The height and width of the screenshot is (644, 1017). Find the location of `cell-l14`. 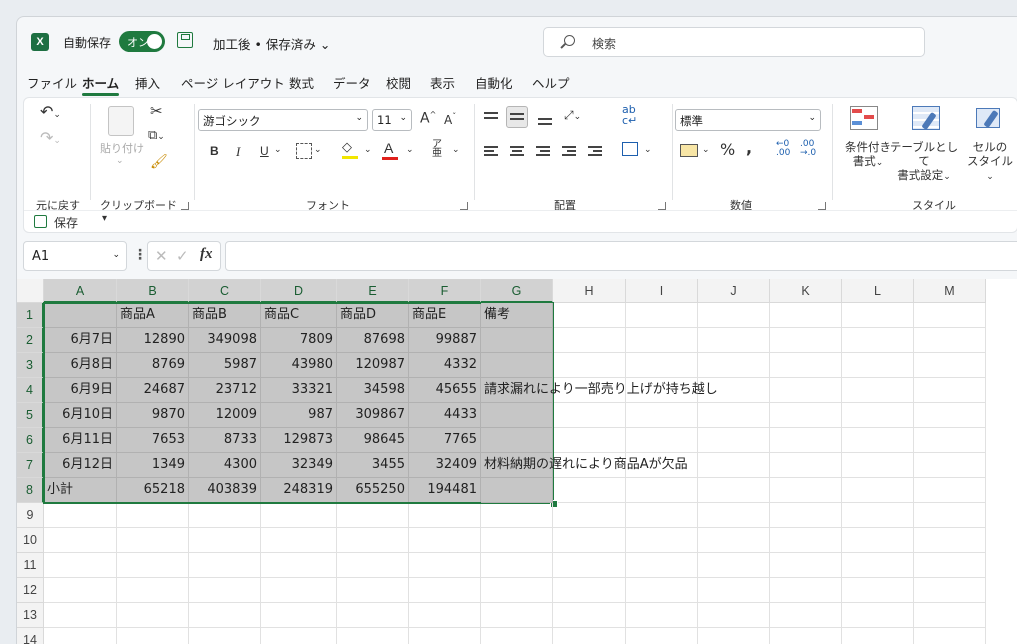

cell-l14 is located at coordinates (878, 636).